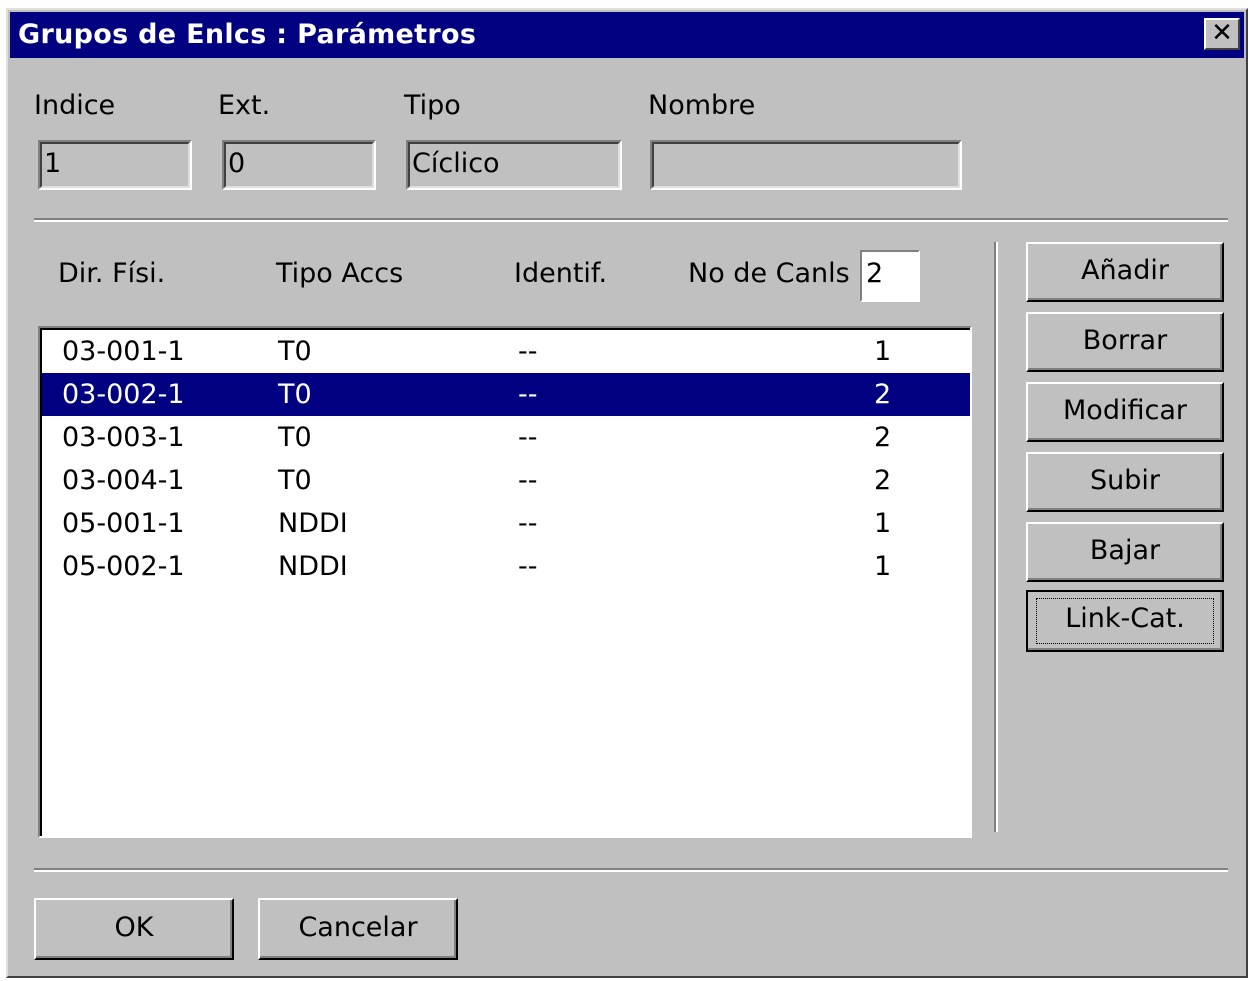 This screenshot has height=981, width=1252. What do you see at coordinates (123, 480) in the screenshot?
I see `cell-dir-fisica: 03-004-1` at bounding box center [123, 480].